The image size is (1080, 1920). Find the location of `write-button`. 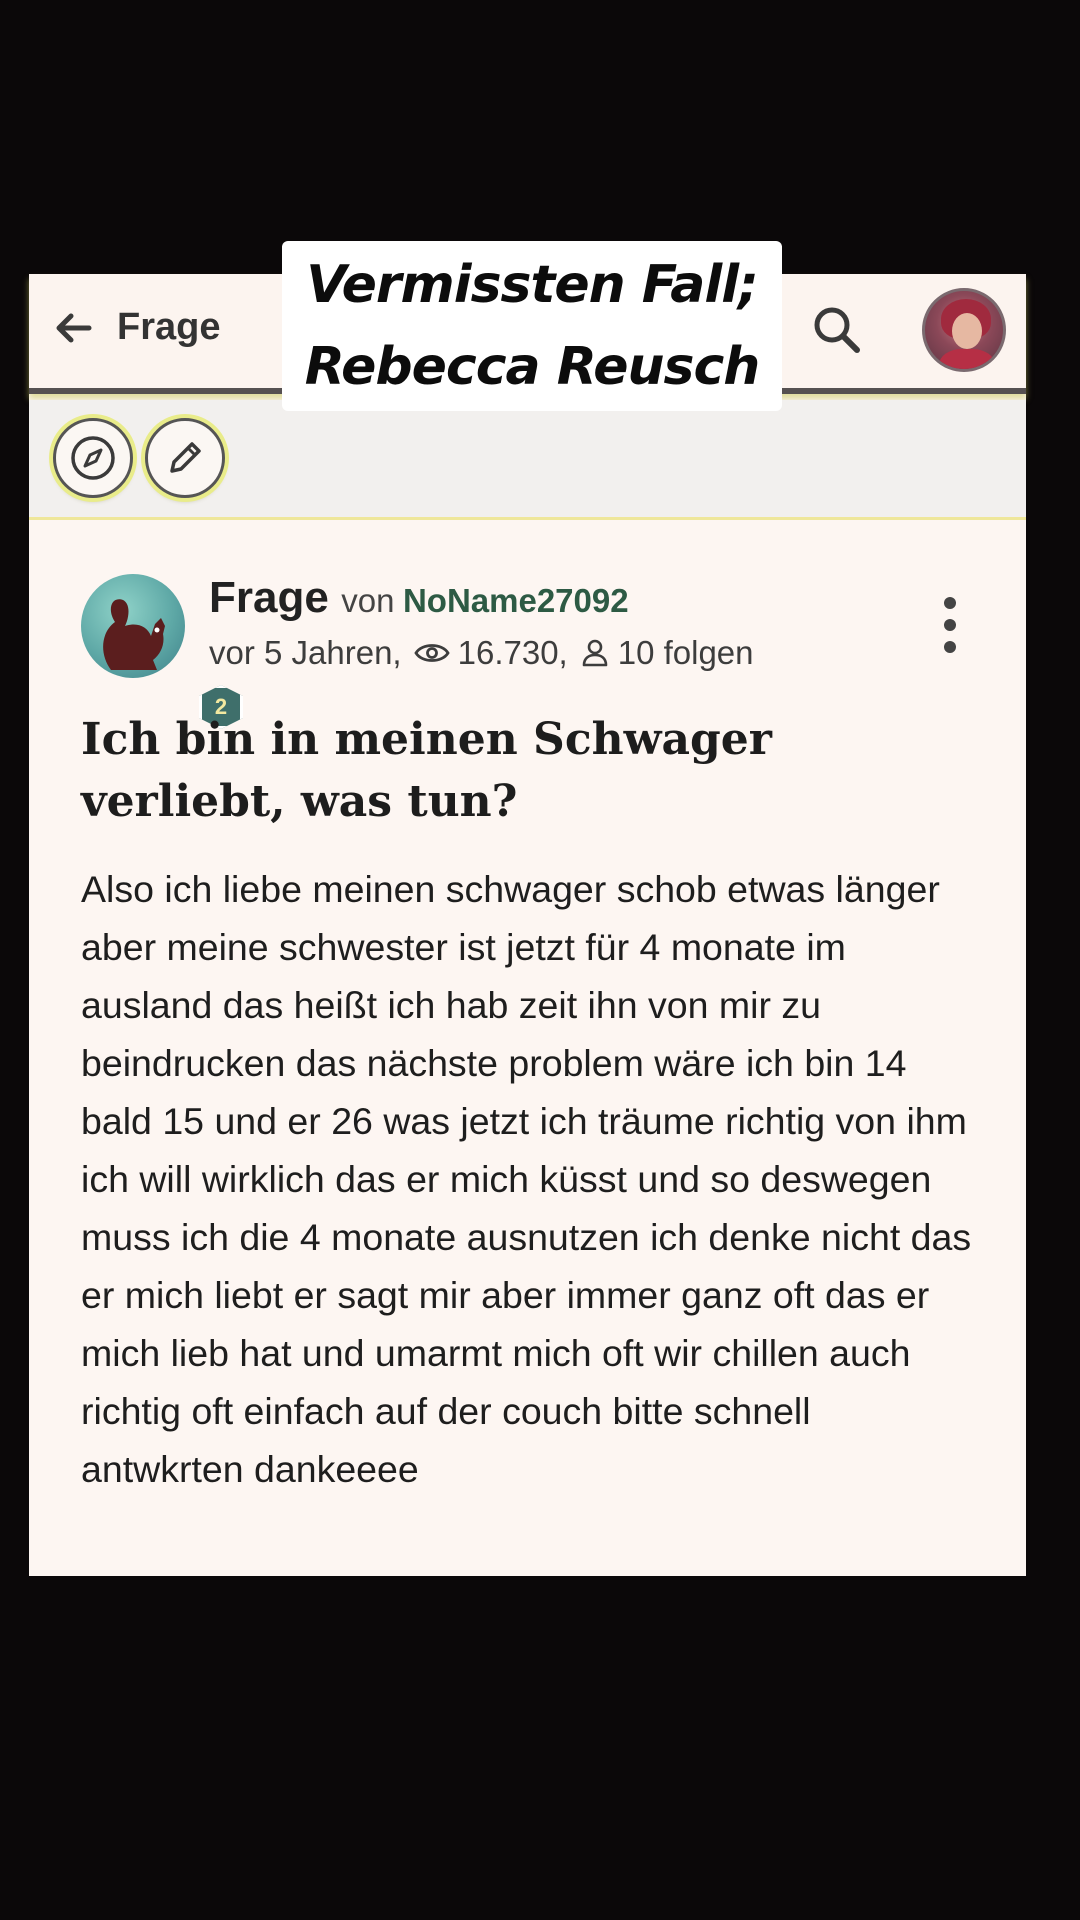

write-button is located at coordinates (185, 458).